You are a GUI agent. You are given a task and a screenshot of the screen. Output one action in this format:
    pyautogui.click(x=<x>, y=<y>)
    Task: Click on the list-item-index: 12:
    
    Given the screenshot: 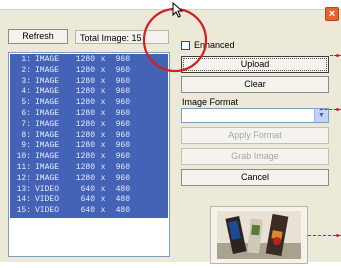 What is the action you would take?
    pyautogui.click(x=23, y=178)
    